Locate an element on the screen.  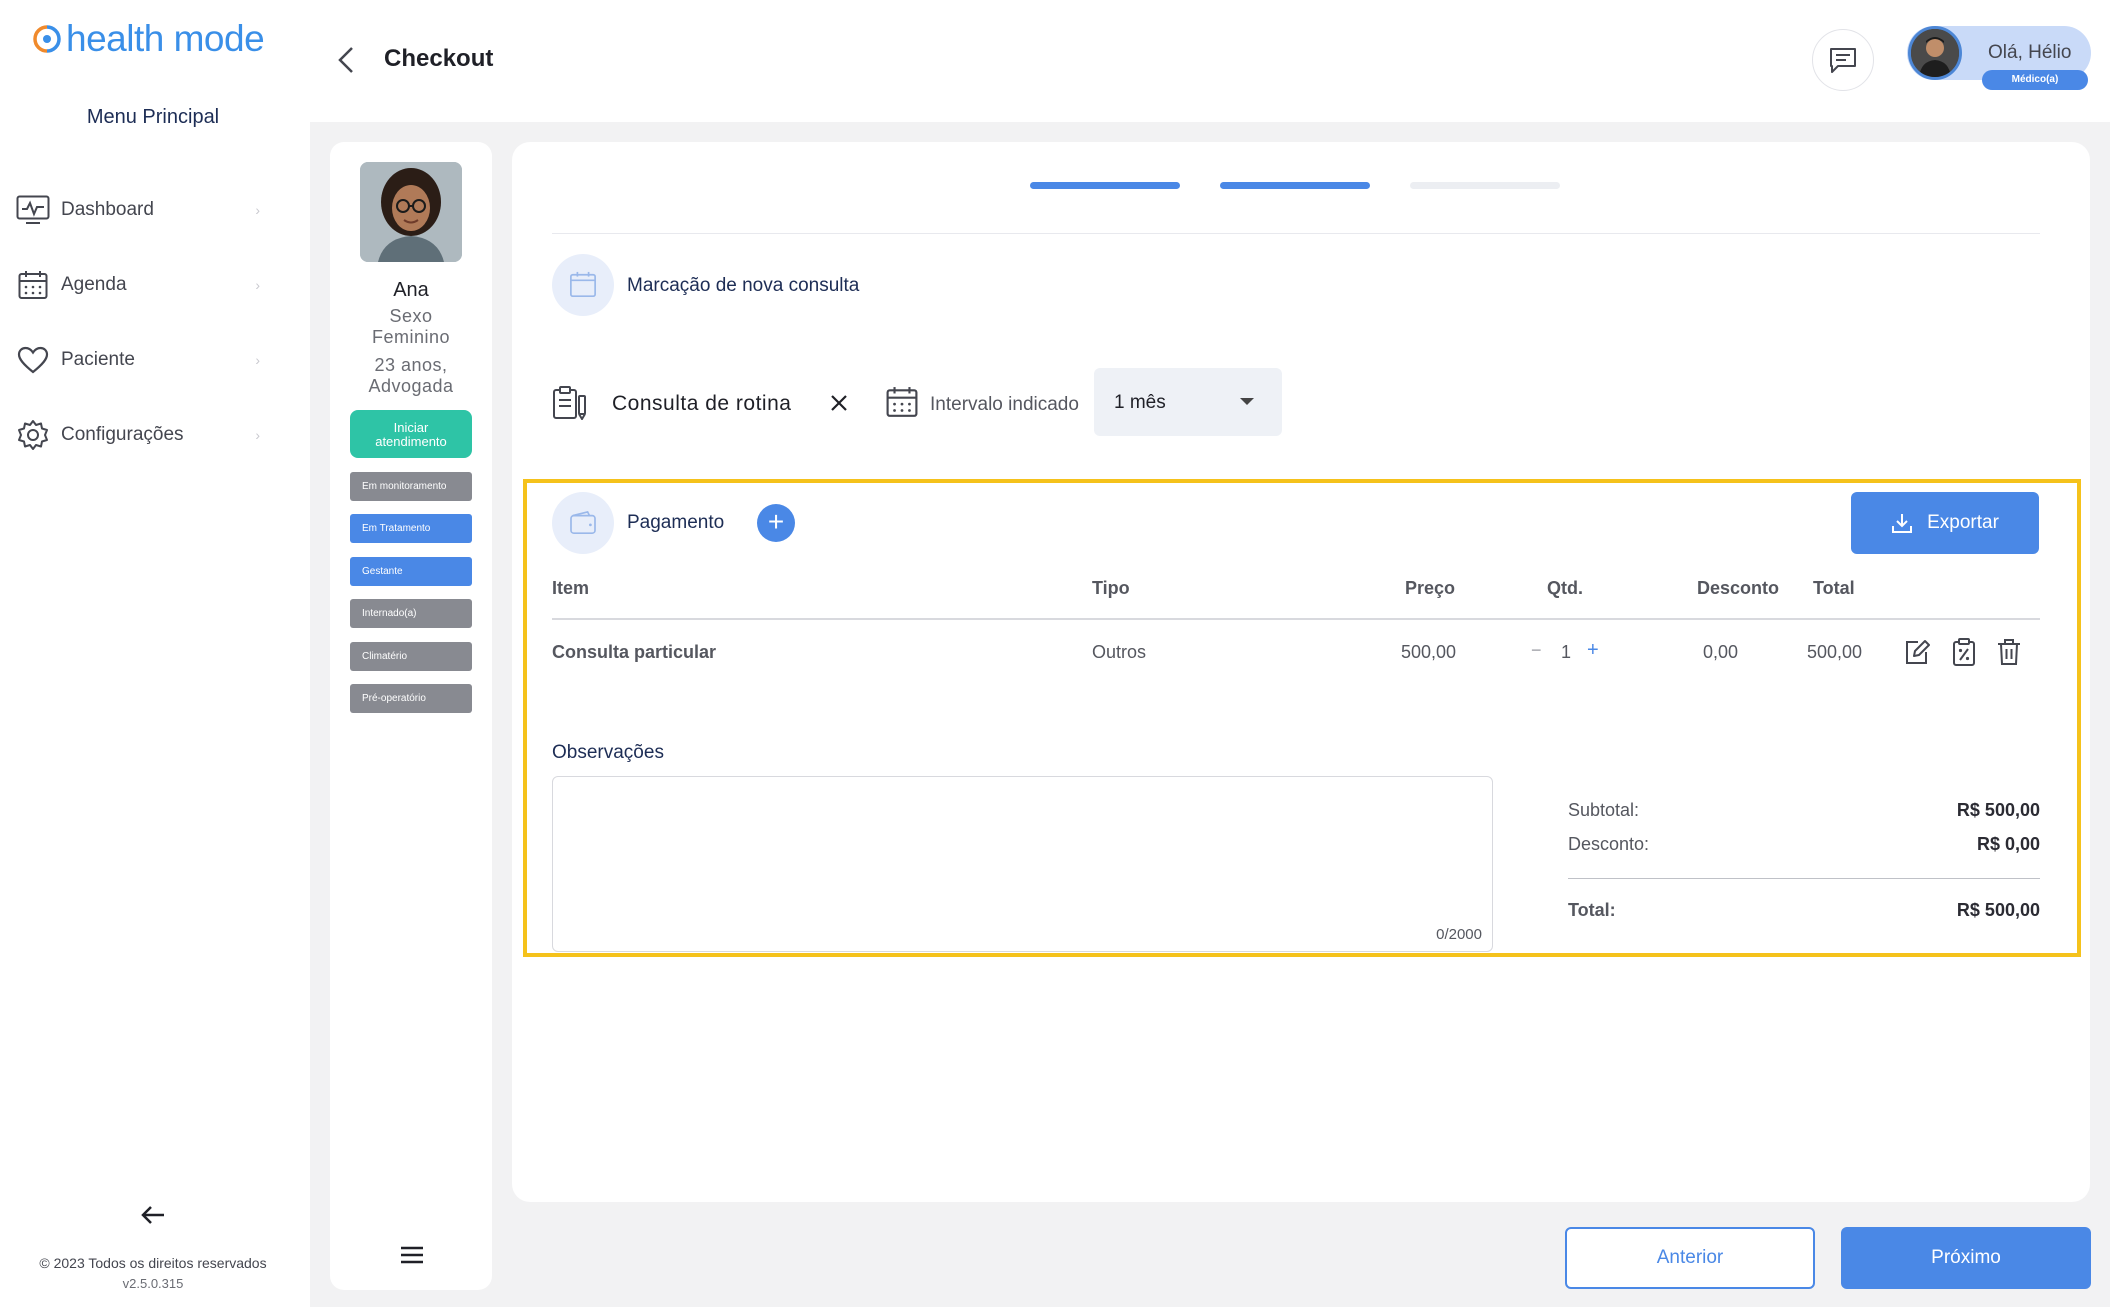
app-version: v2.5.0.315 is located at coordinates (153, 1283).